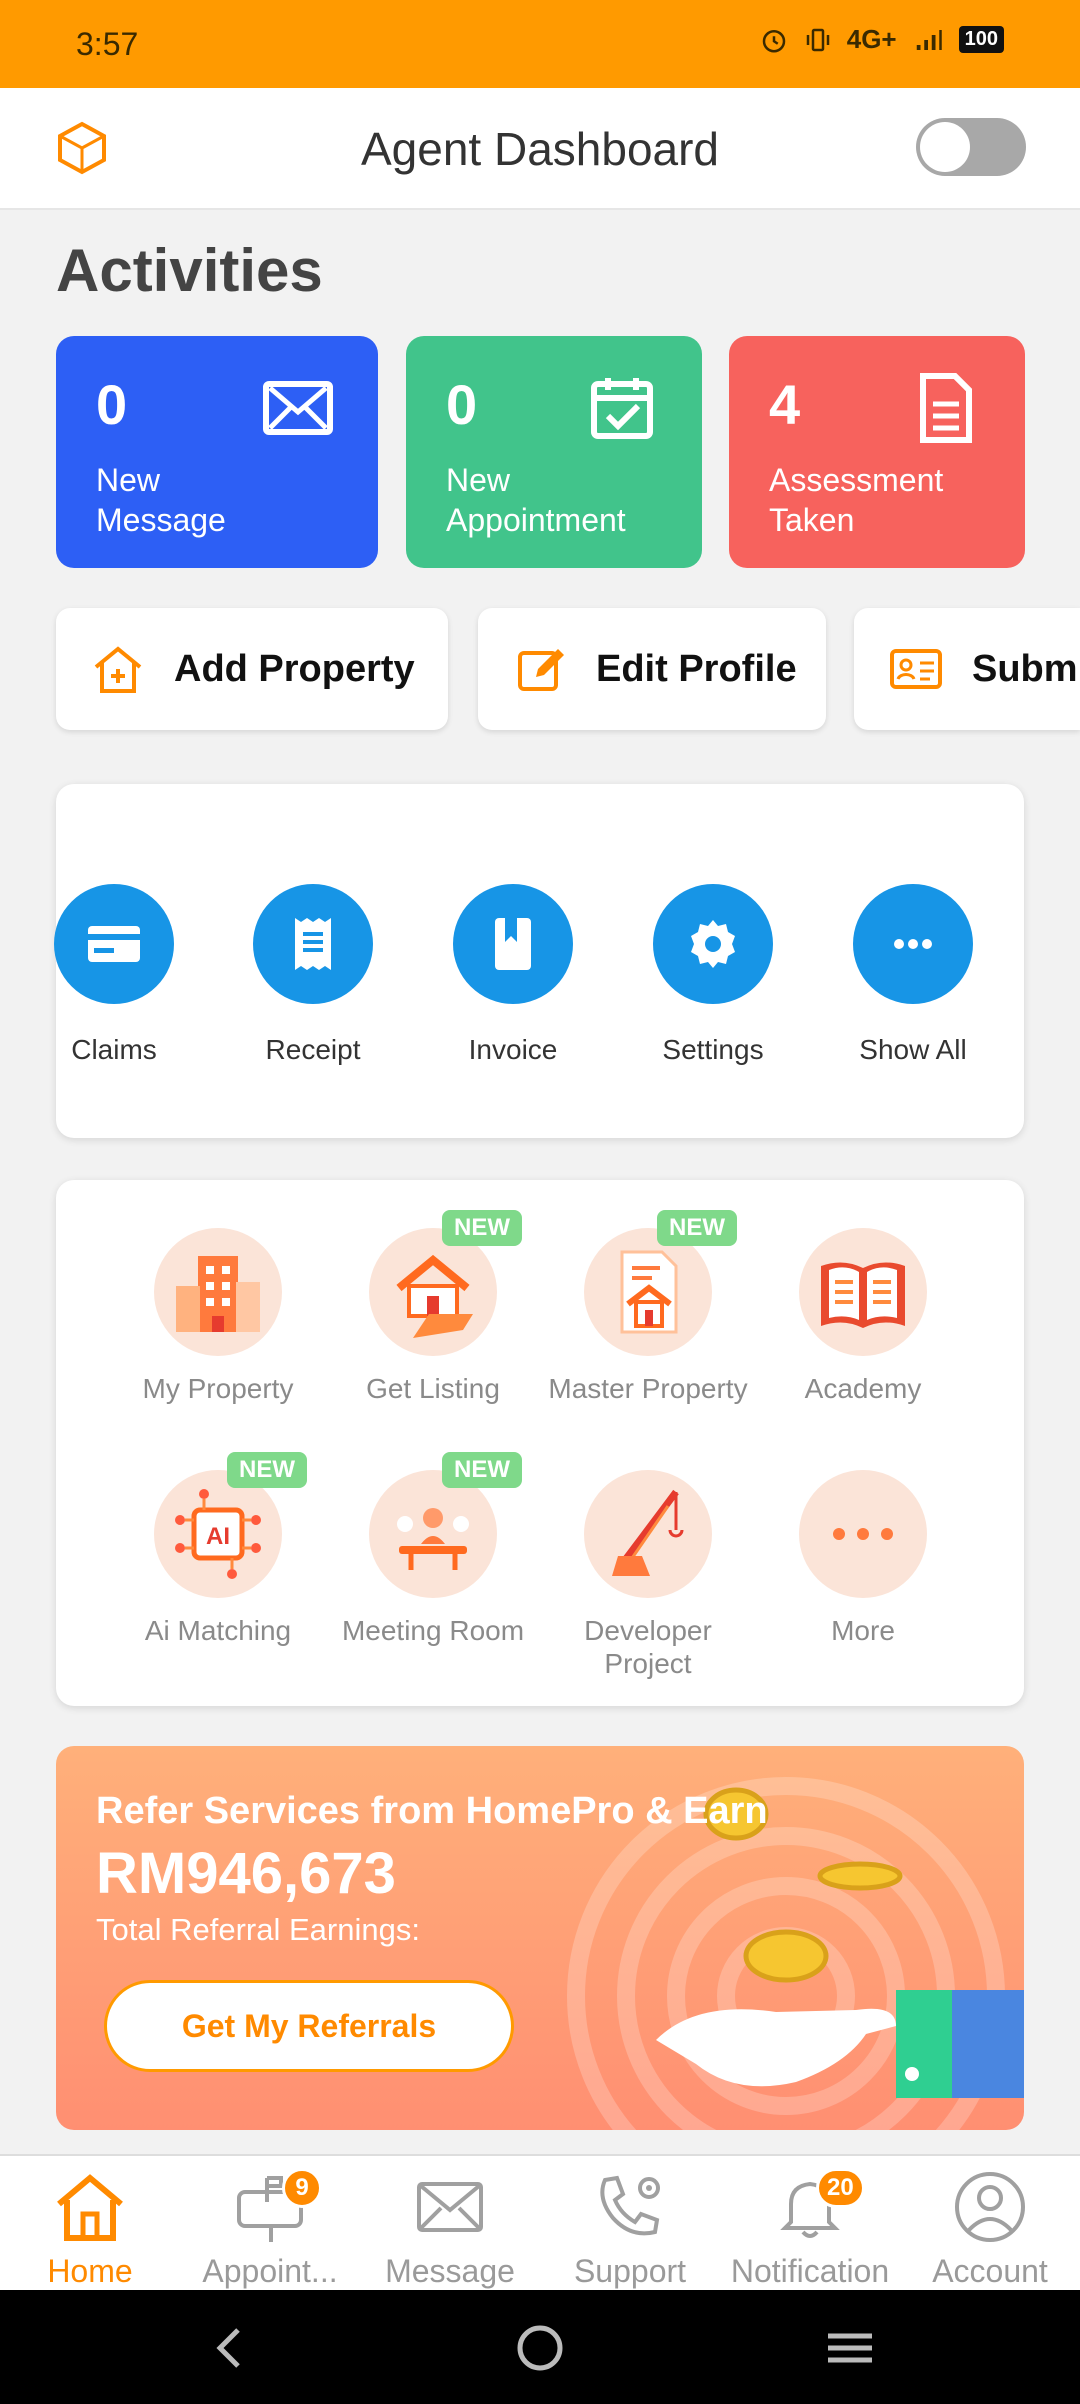 The width and height of the screenshot is (1080, 2404). What do you see at coordinates (513, 1049) in the screenshot?
I see `service-label: Invoice` at bounding box center [513, 1049].